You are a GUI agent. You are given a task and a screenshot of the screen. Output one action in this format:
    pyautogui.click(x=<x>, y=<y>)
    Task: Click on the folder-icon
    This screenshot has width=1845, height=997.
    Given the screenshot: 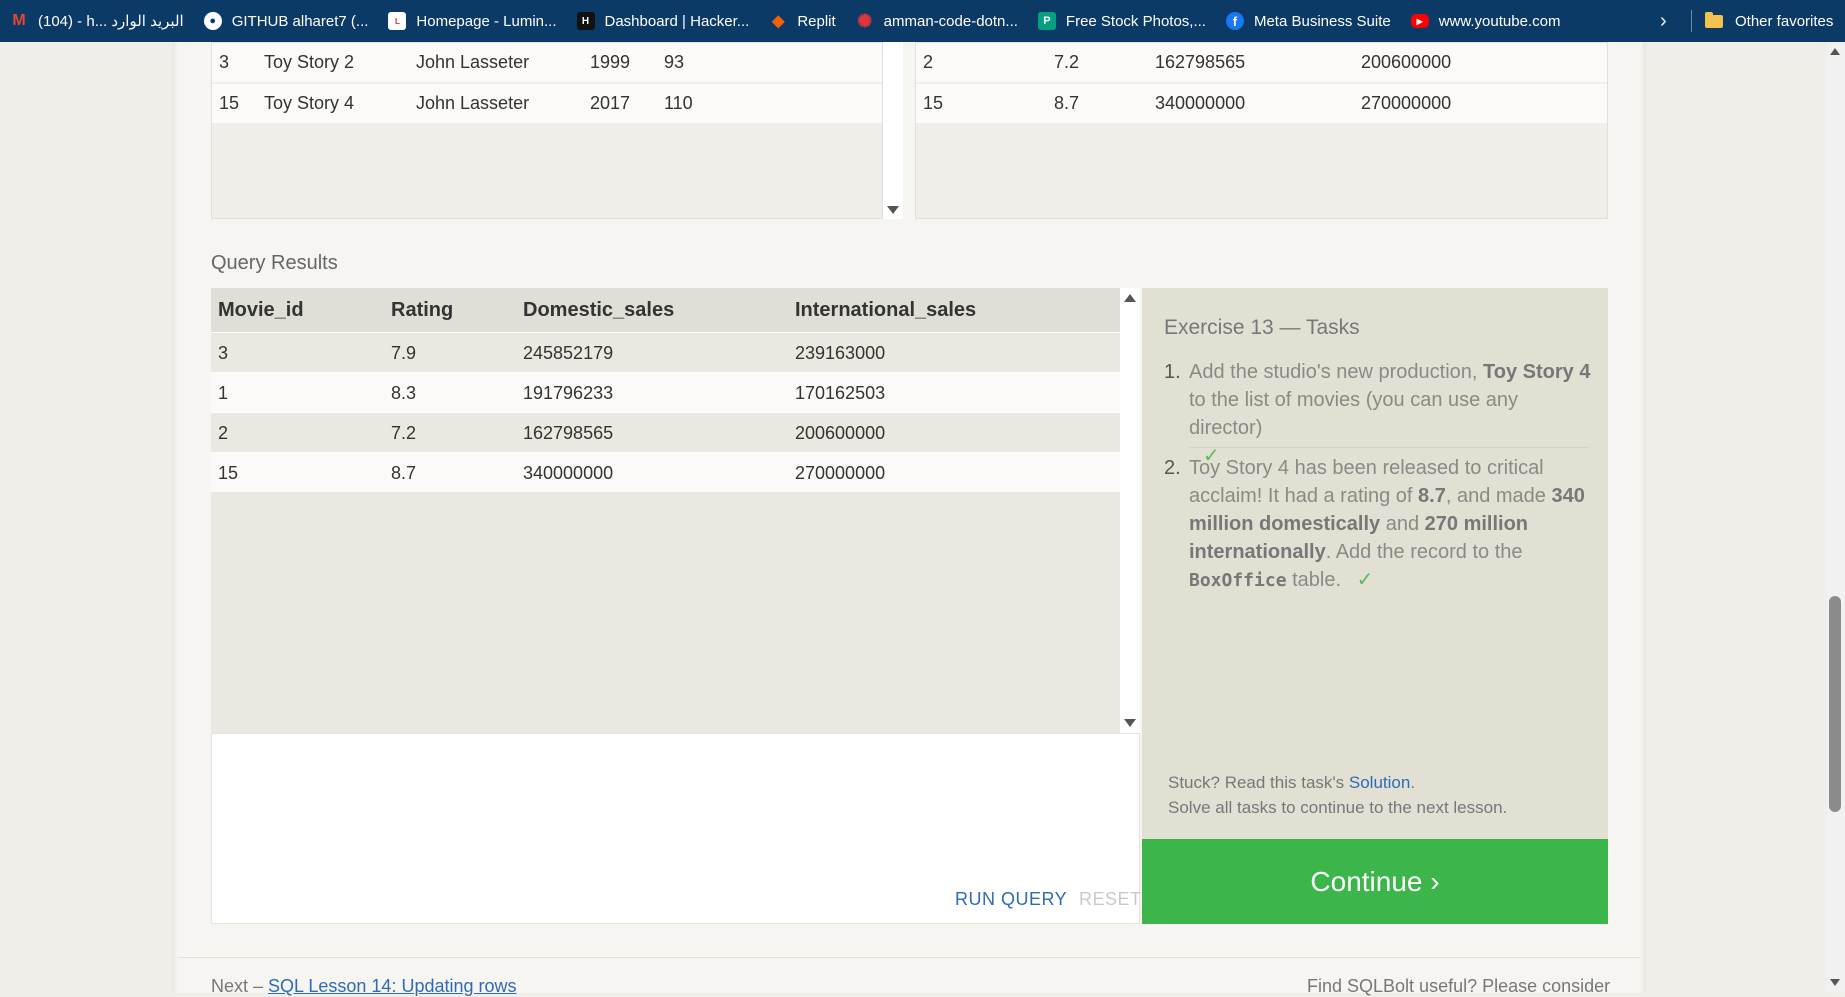 What is the action you would take?
    pyautogui.click(x=1714, y=19)
    